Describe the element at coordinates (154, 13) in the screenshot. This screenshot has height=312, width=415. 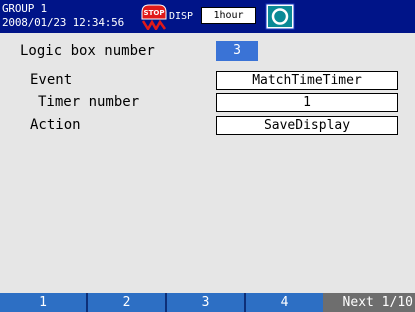
I see `stop-icon-text: STOP` at that location.